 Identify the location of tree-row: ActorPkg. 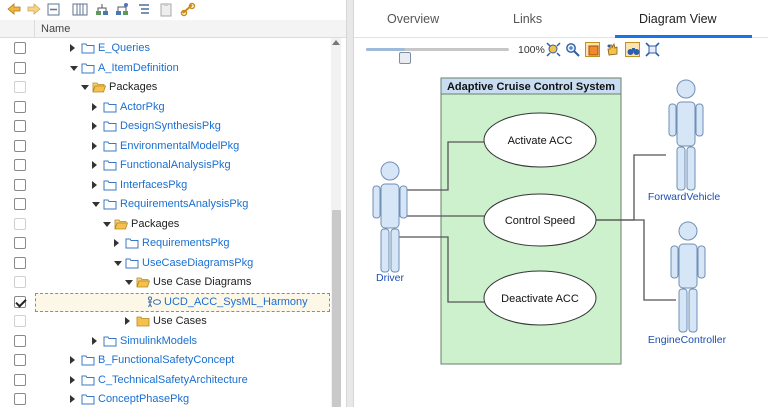
(165, 107).